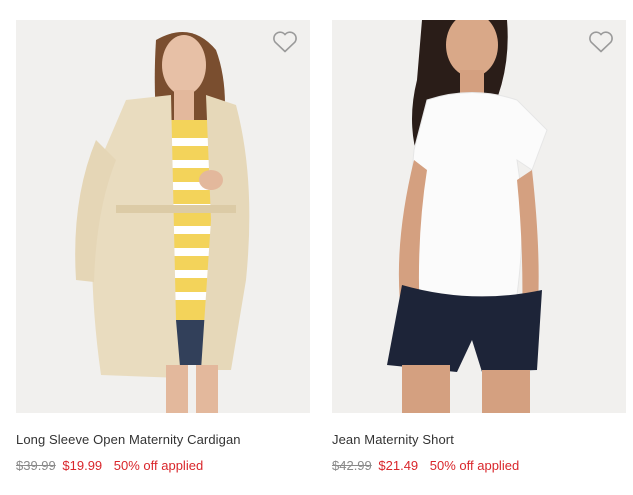  What do you see at coordinates (36, 465) in the screenshot?
I see `original-price: $39.99` at bounding box center [36, 465].